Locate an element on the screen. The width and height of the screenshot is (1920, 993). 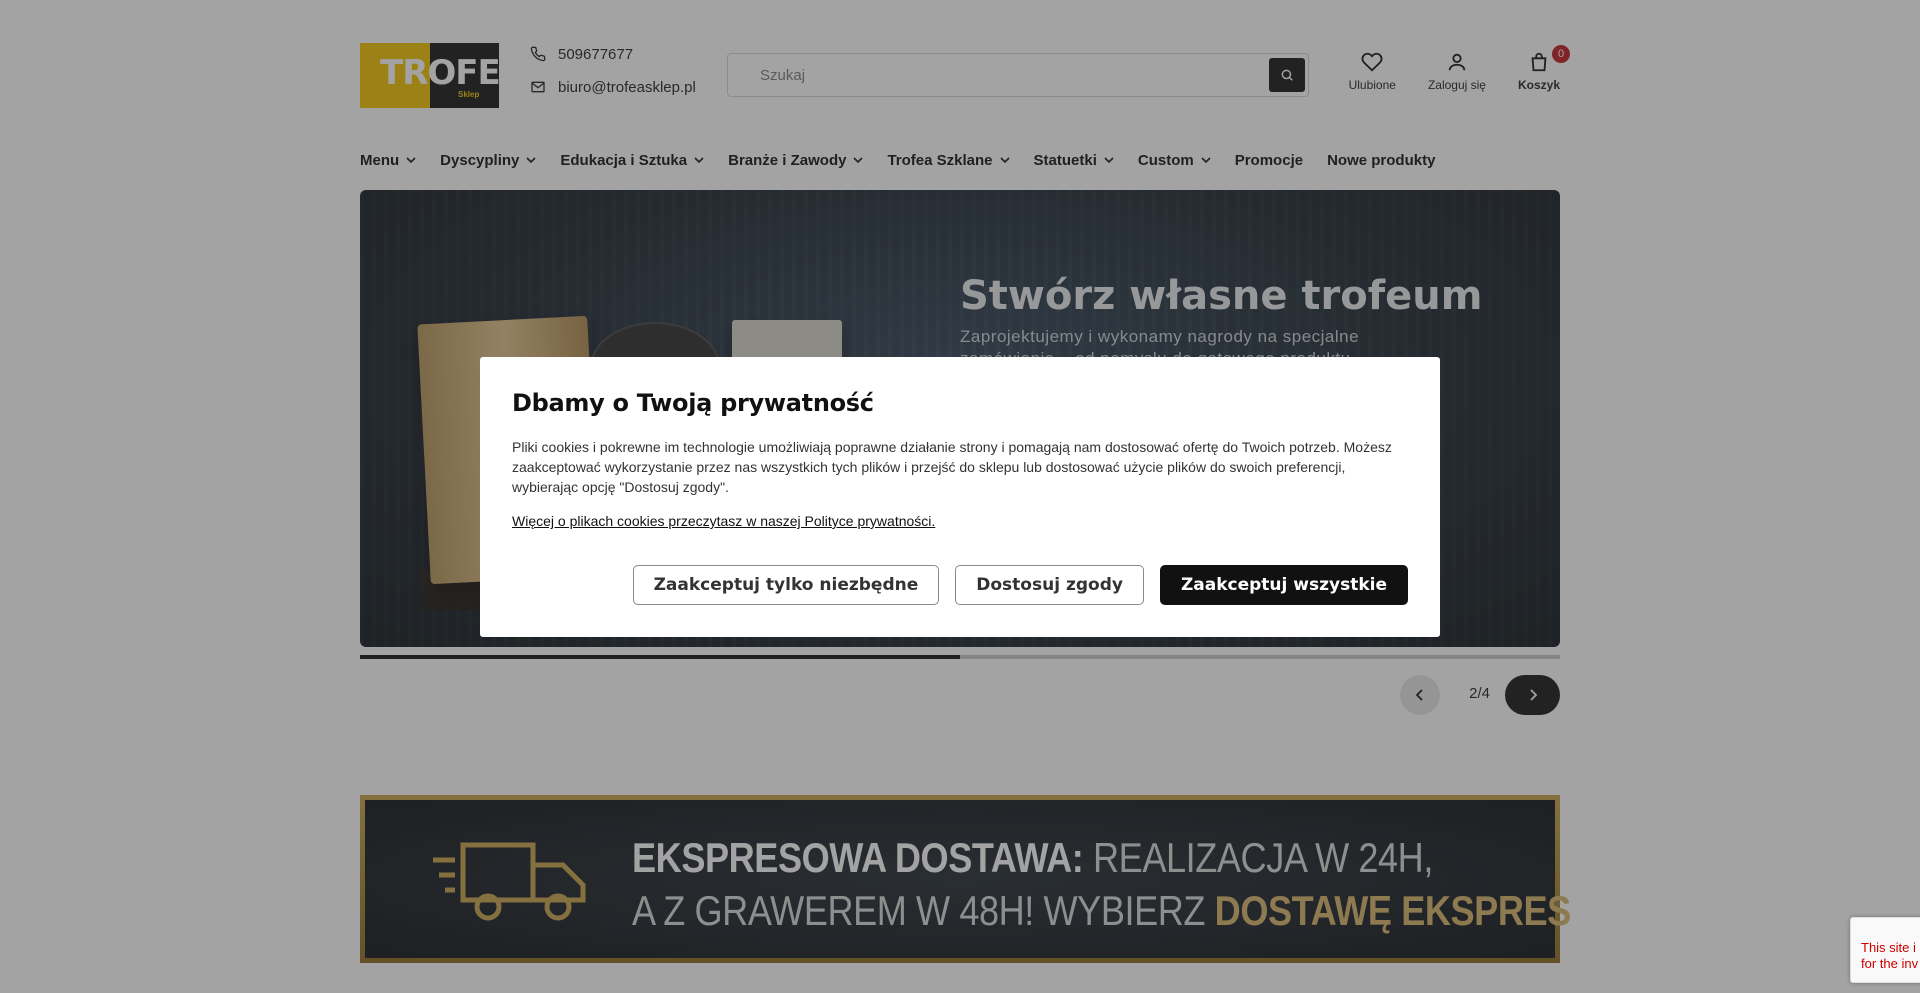
recaptcha-text-2: for the inv is located at coordinates (1890, 963).